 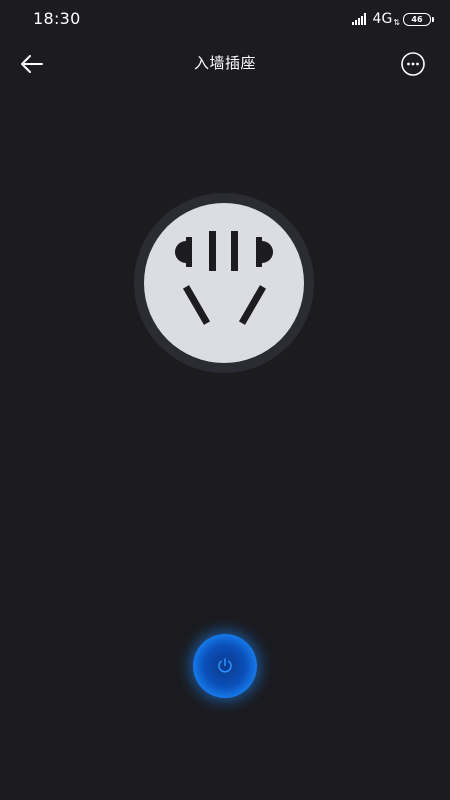 I want to click on more-options-icon, so click(x=413, y=64).